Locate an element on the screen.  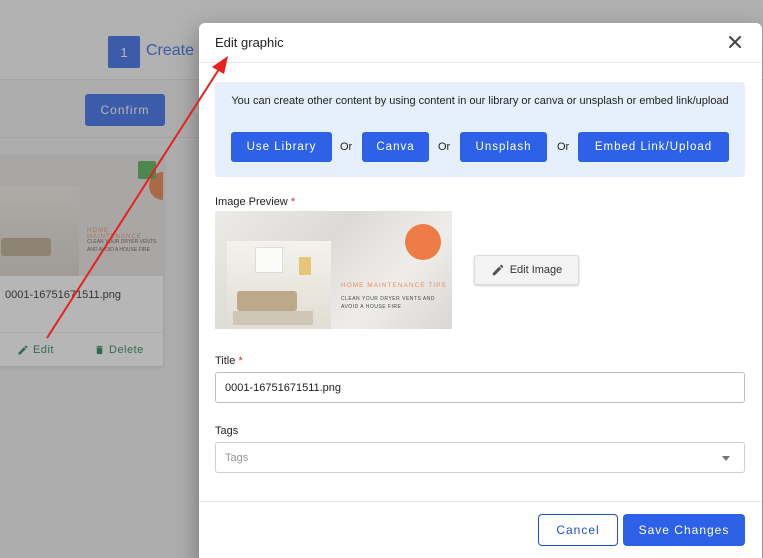
image-preview-label: Image Preview * is located at coordinates (255, 202).